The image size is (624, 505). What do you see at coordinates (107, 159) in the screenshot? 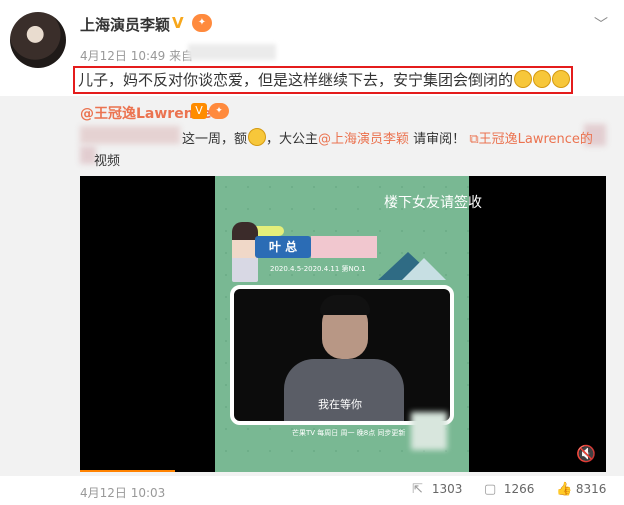
I see `repost-text-line2: 视频` at bounding box center [107, 159].